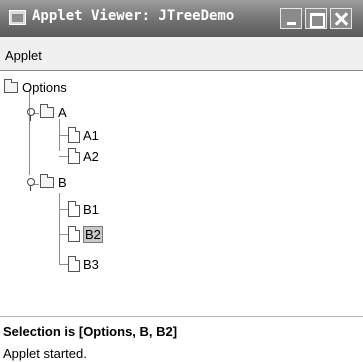 Image resolution: width=363 pixels, height=362 pixels. Describe the element at coordinates (90, 331) in the screenshot. I see `selection-label: Selection is [Options, B, B2]` at that location.